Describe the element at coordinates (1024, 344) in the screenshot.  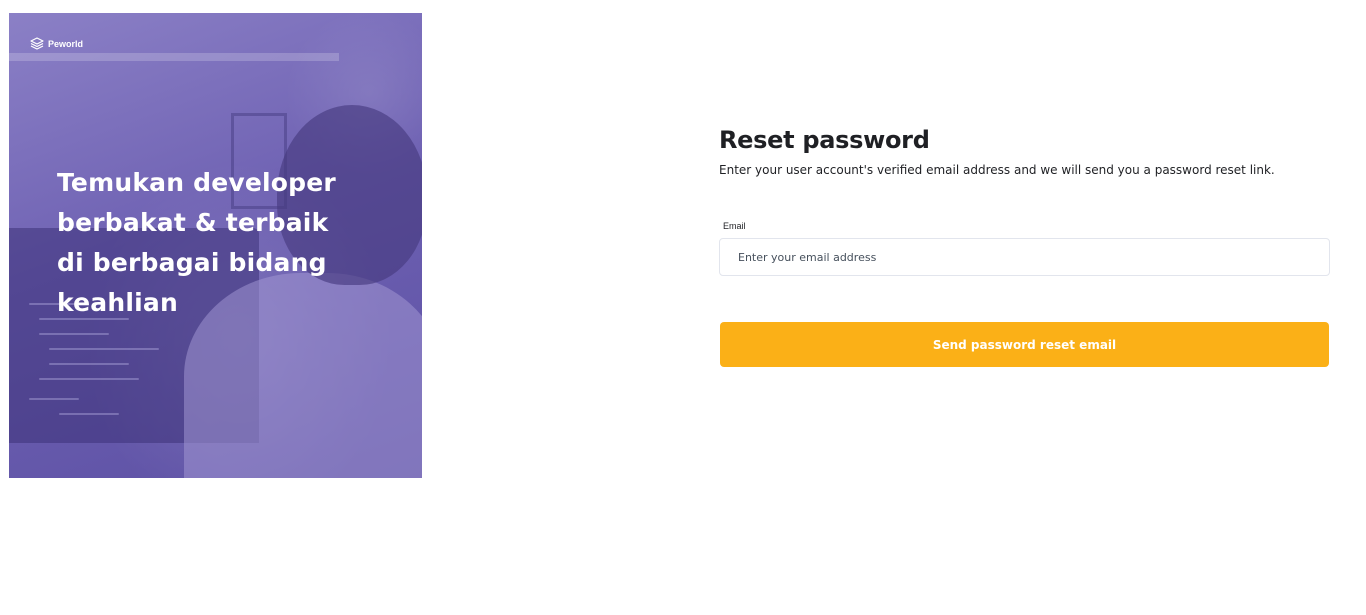
I see `send-reset-email-button: Send password reset email` at that location.